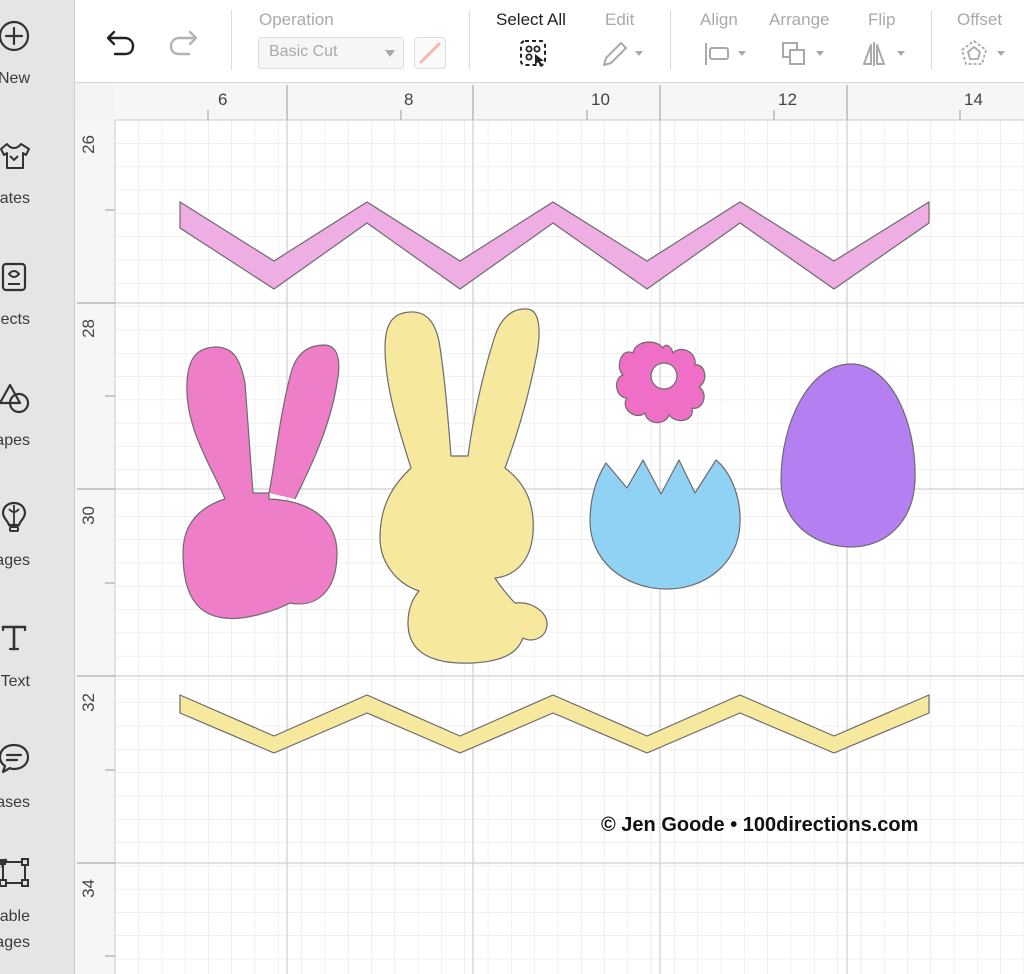 The width and height of the screenshot is (1024, 974). What do you see at coordinates (984, 54) in the screenshot?
I see `offset-icon` at bounding box center [984, 54].